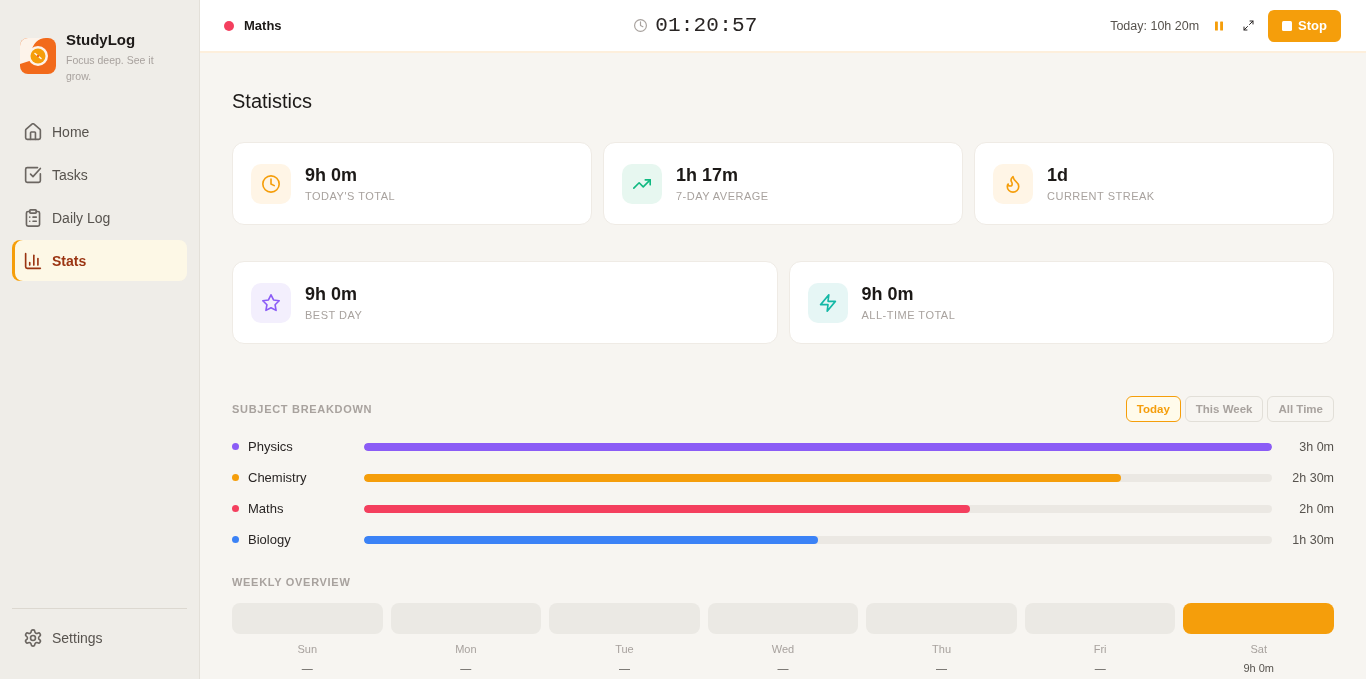 The width and height of the screenshot is (1366, 679). I want to click on settings-icon, so click(33, 637).